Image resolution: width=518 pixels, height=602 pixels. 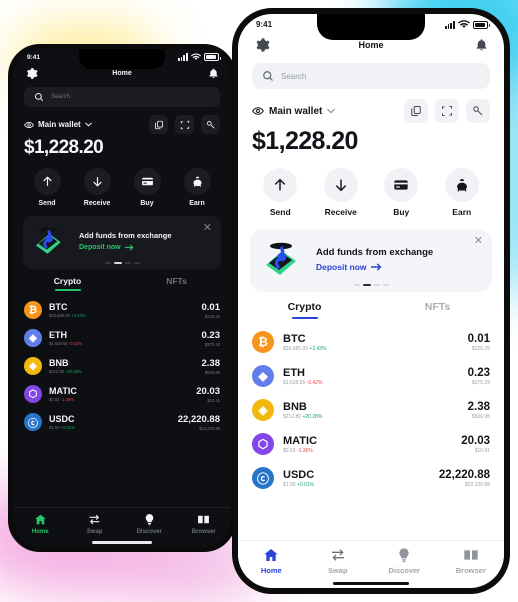 What do you see at coordinates (47, 181) in the screenshot?
I see `arrow-up-icon` at bounding box center [47, 181].